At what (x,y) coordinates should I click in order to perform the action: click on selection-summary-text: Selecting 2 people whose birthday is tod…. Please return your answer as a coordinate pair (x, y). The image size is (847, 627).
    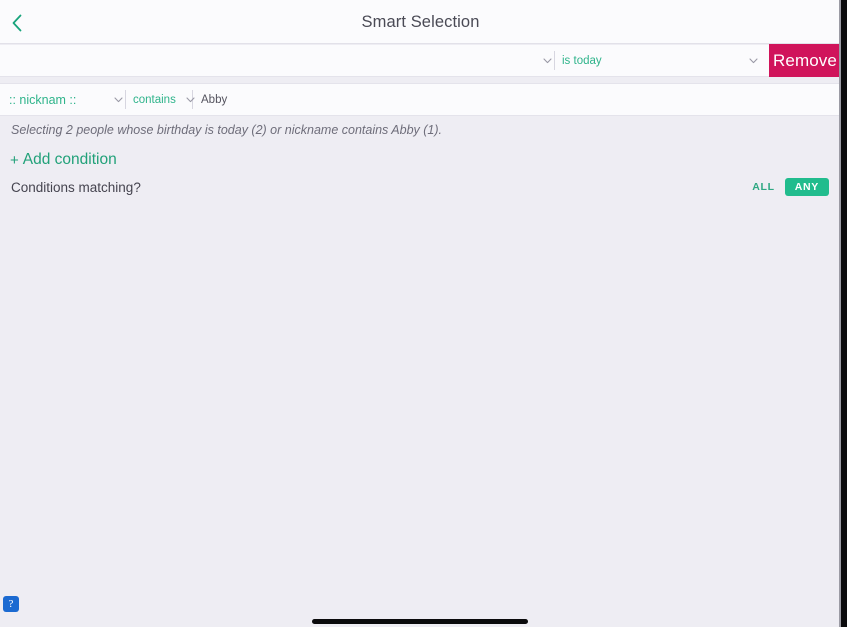
    Looking at the image, I should click on (227, 130).